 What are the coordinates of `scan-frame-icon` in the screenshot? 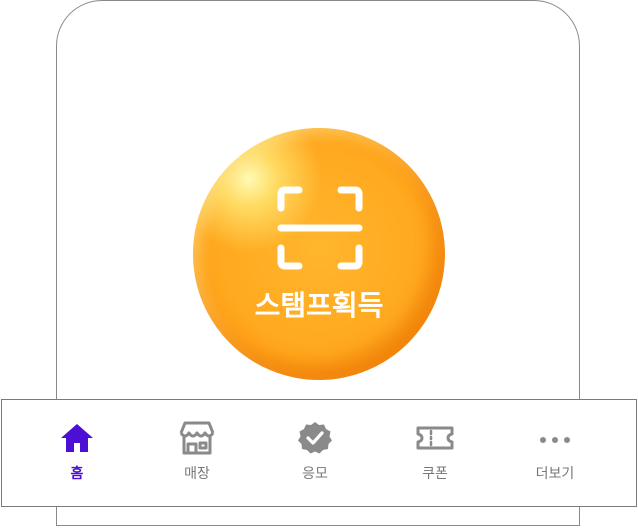 It's located at (320, 228).